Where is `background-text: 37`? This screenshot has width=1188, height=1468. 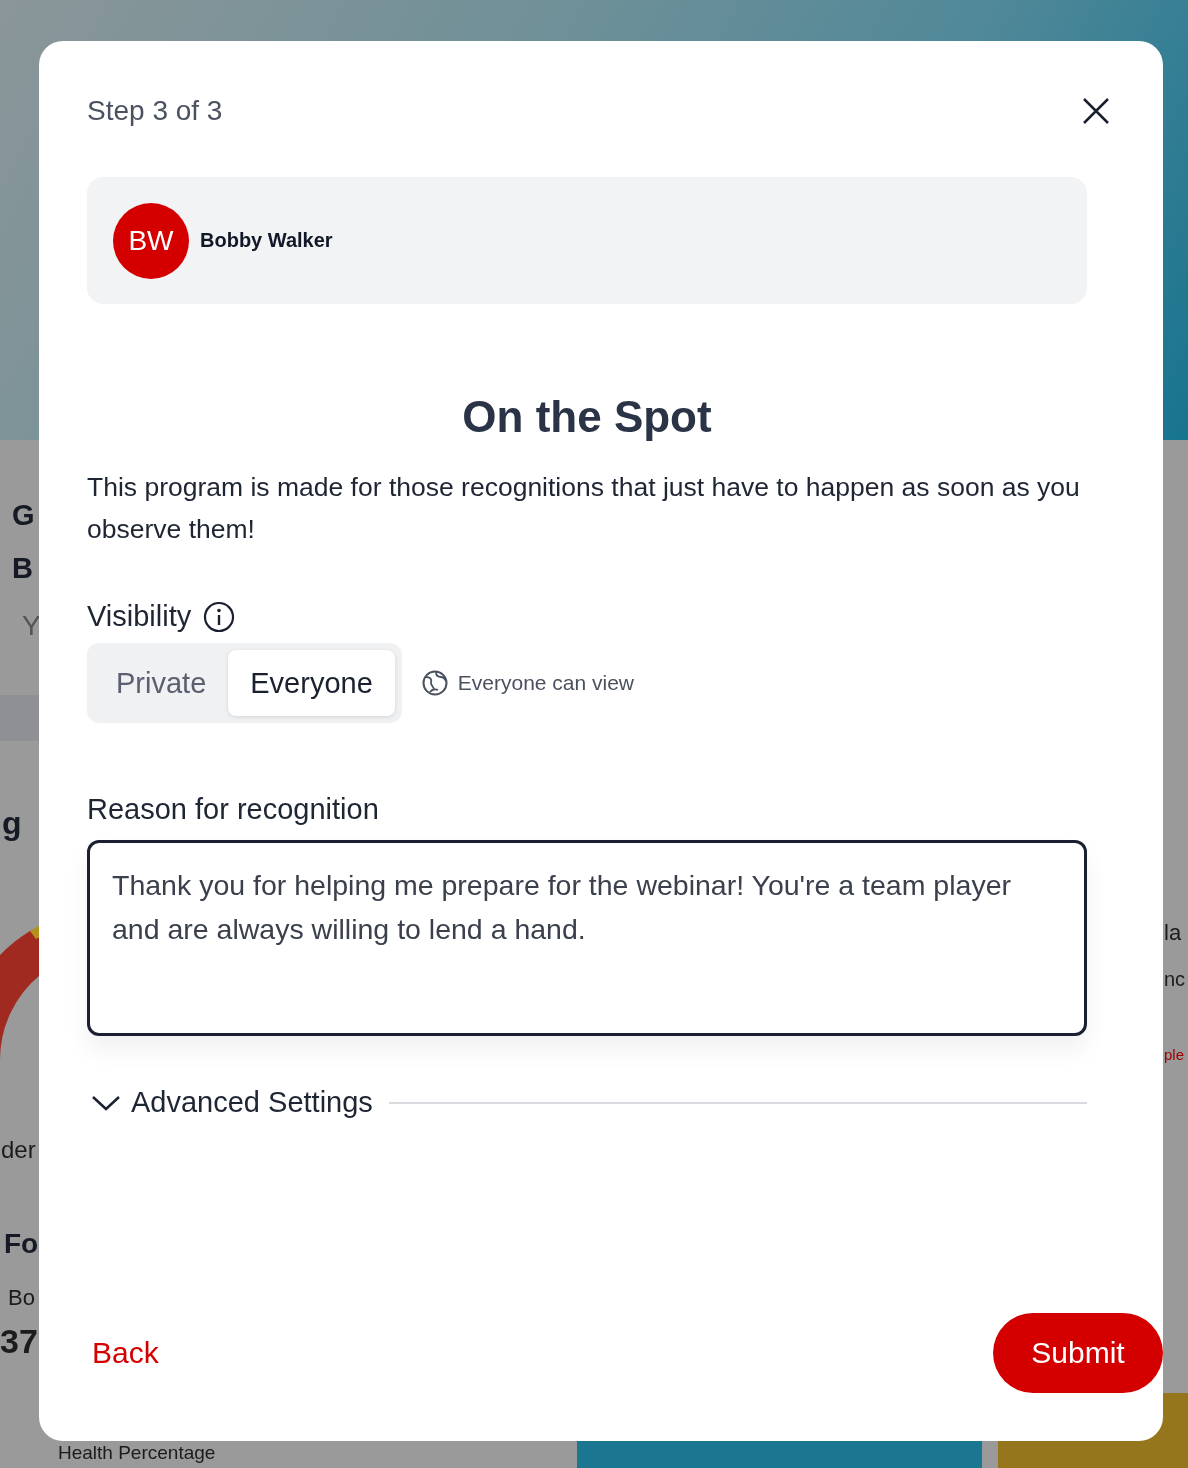 background-text: 37 is located at coordinates (19, 1341).